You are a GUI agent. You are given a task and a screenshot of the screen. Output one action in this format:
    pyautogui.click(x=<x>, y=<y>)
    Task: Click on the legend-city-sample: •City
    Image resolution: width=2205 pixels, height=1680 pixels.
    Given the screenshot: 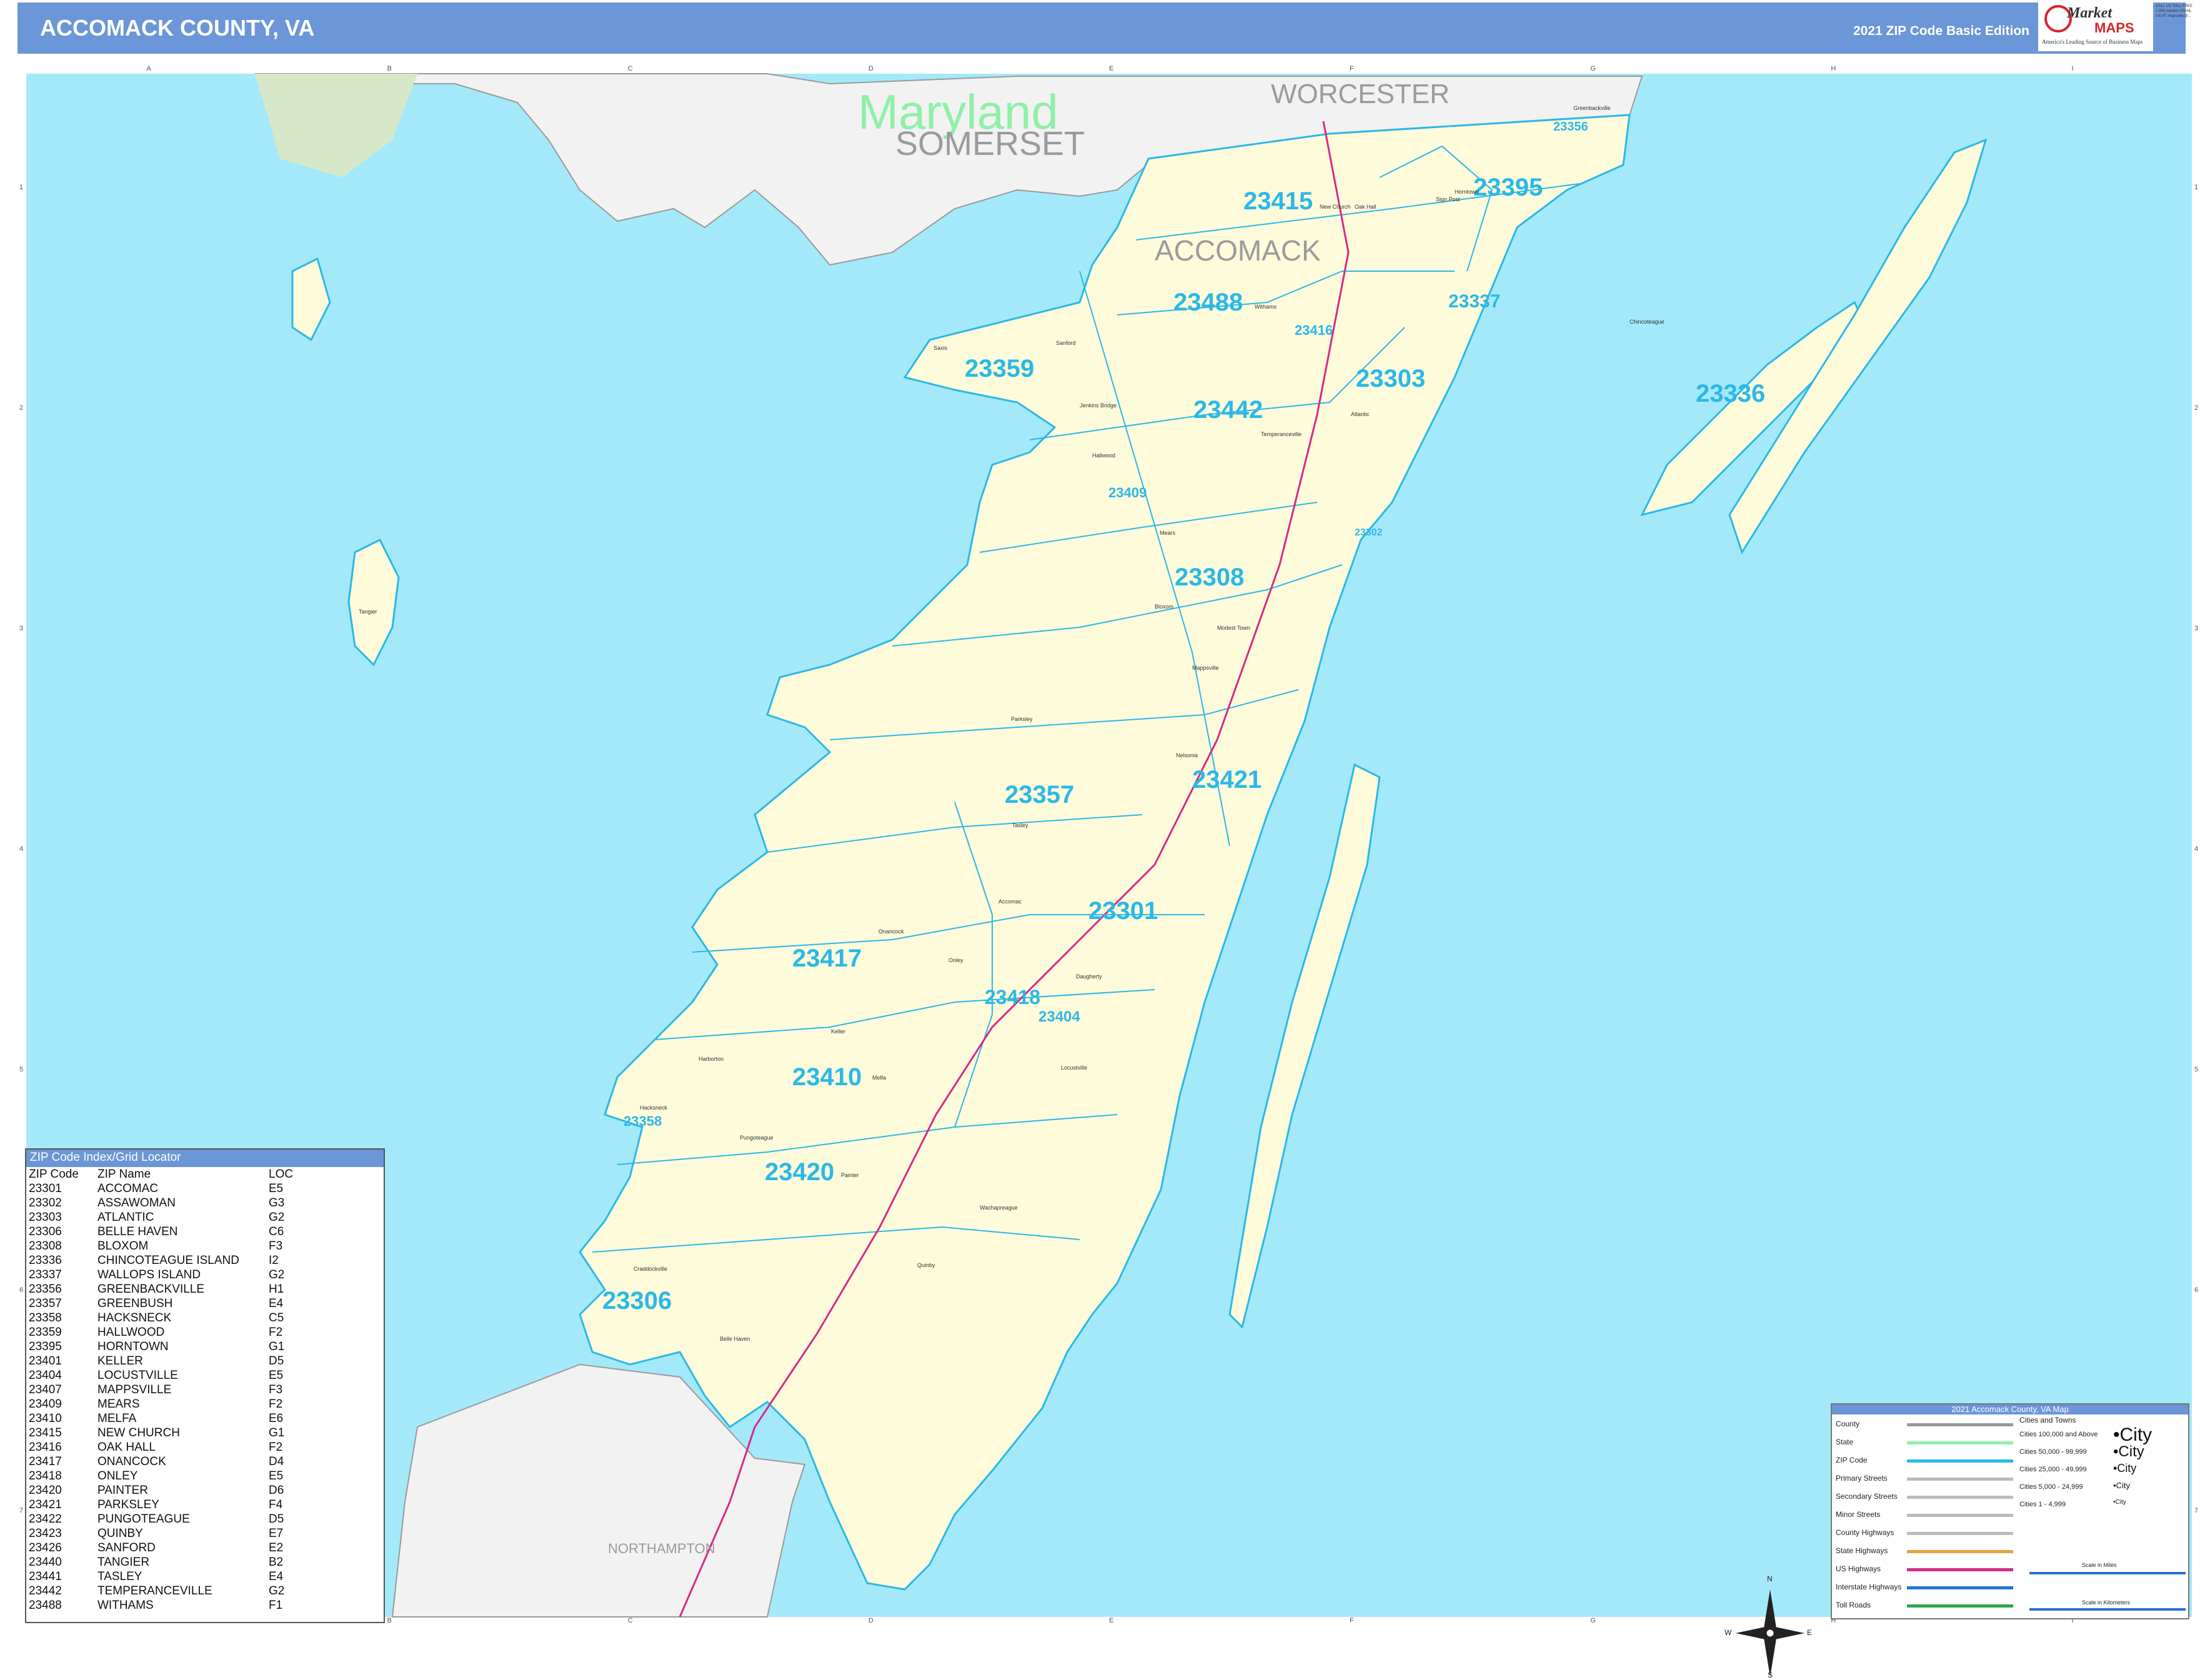 What is the action you would take?
    pyautogui.click(x=2133, y=1435)
    